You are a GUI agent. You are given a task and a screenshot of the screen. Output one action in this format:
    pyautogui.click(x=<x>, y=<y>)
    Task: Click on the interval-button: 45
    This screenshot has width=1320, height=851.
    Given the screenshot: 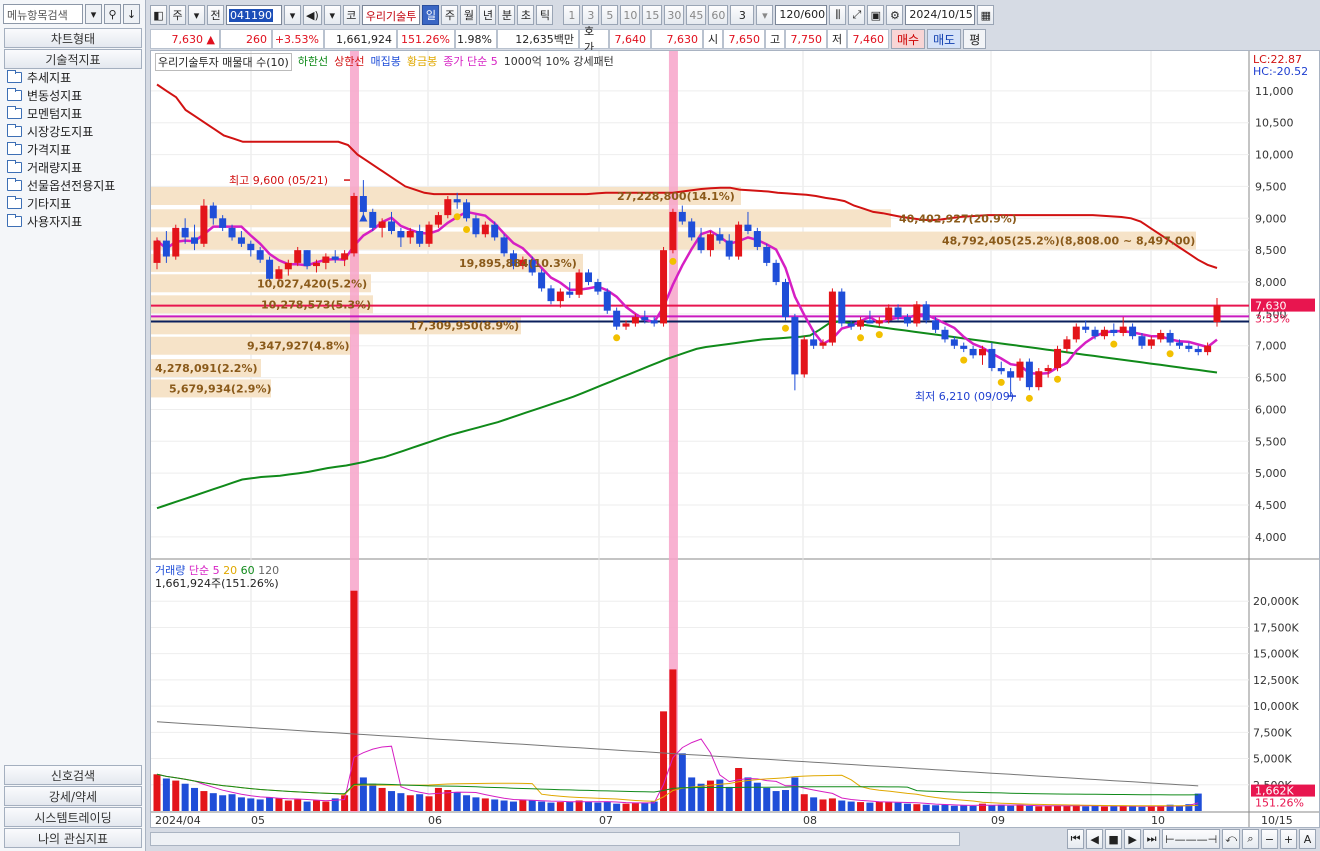 What is the action you would take?
    pyautogui.click(x=696, y=15)
    